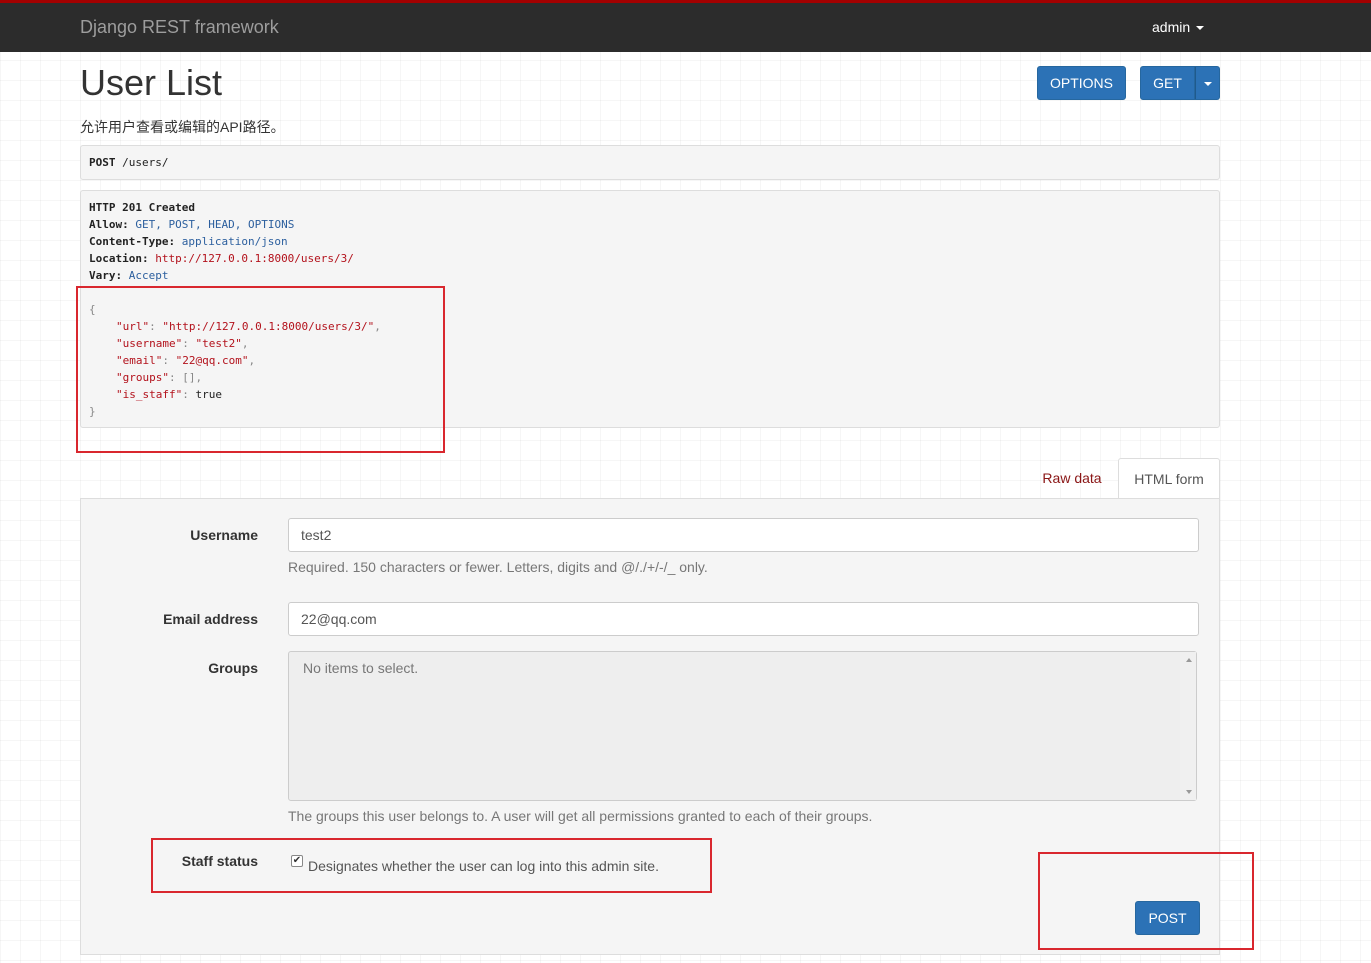 The image size is (1371, 963). I want to click on options-button: OPTIONS, so click(1081, 83).